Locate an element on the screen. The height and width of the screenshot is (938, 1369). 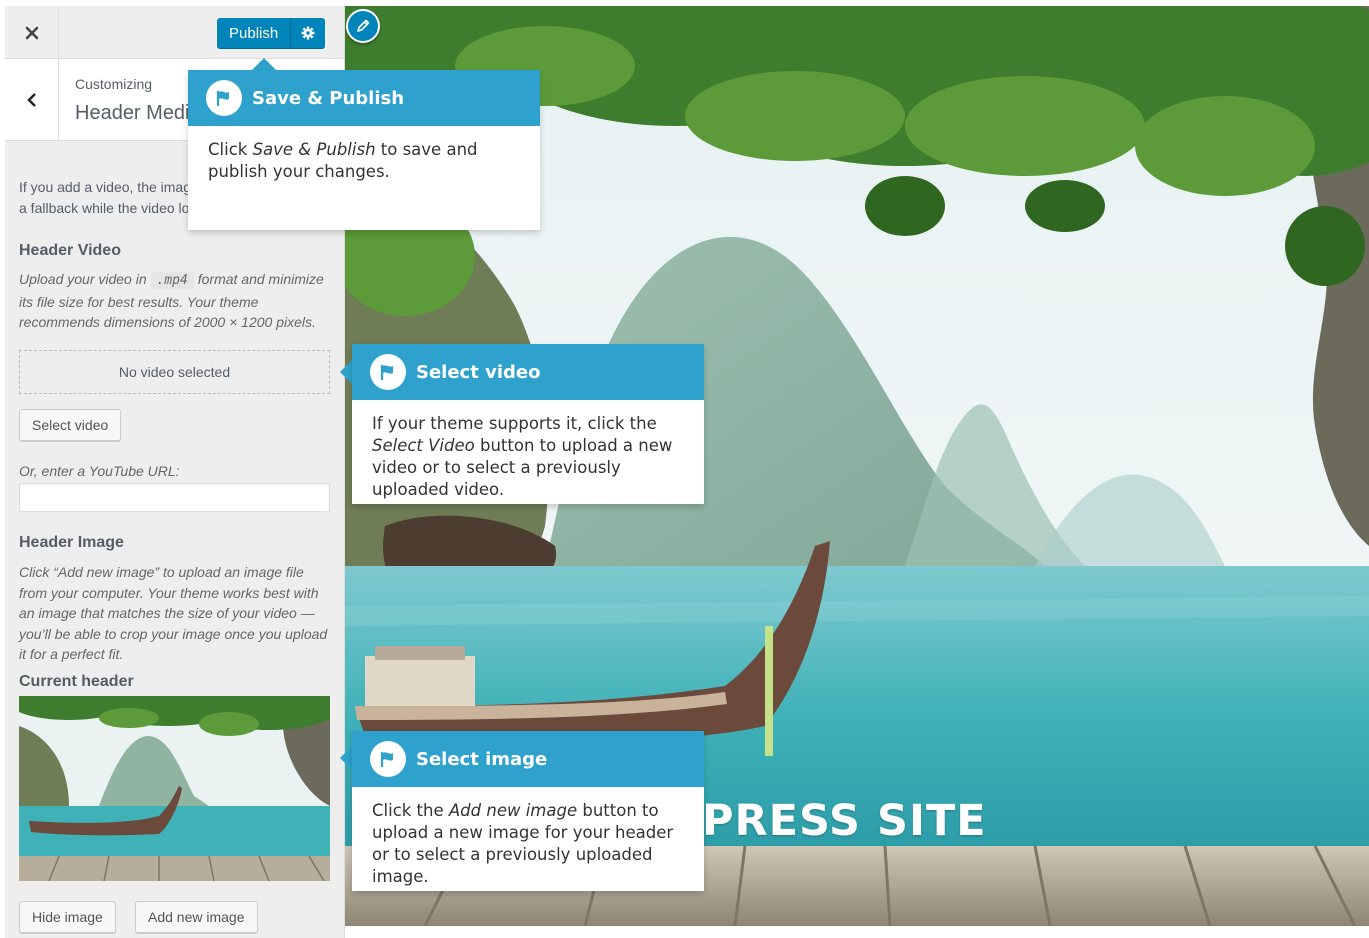
video-format-code: .mp4 is located at coordinates (172, 280).